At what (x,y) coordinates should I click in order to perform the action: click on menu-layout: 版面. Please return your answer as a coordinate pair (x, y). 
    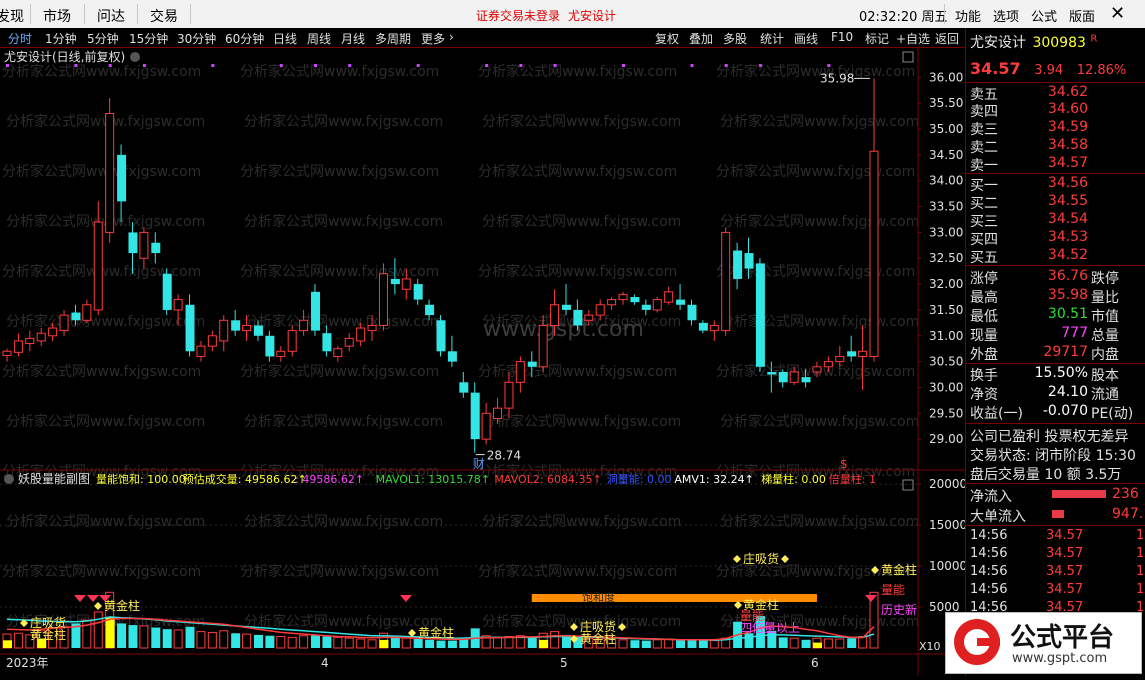
    Looking at the image, I should click on (1082, 15).